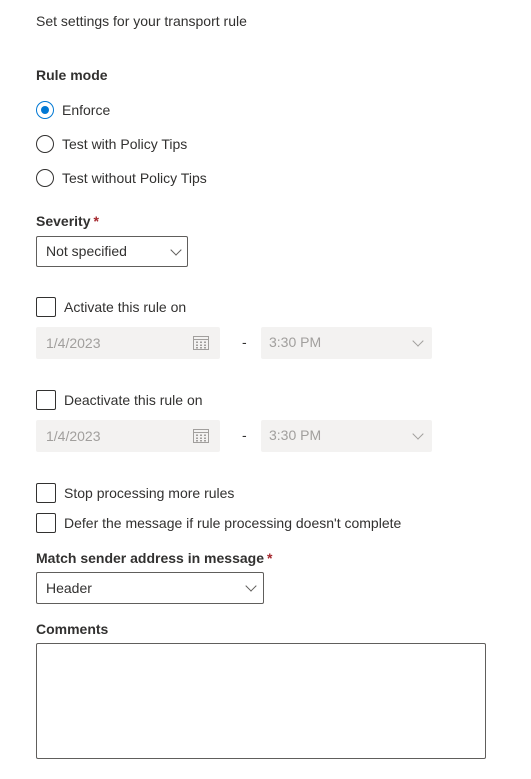  Describe the element at coordinates (128, 343) in the screenshot. I see `activate-date-picker: 1/4/2023` at that location.